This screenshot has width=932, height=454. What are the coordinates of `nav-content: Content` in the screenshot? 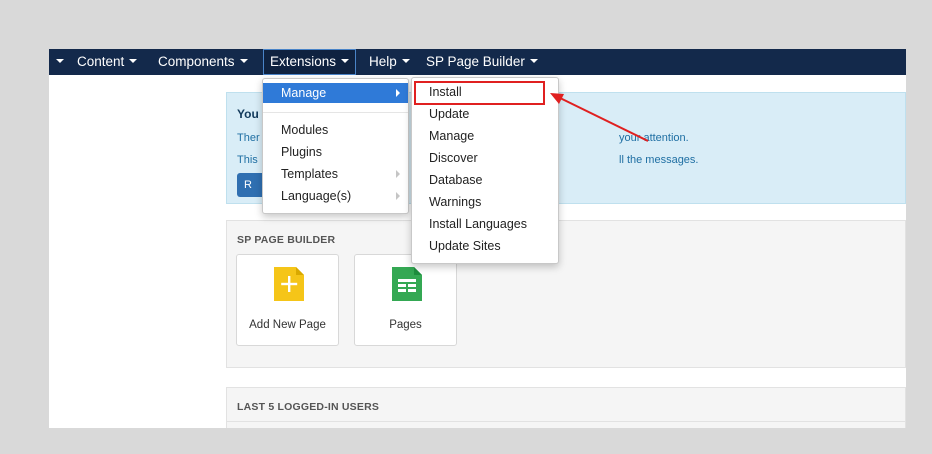 It's located at (107, 62).